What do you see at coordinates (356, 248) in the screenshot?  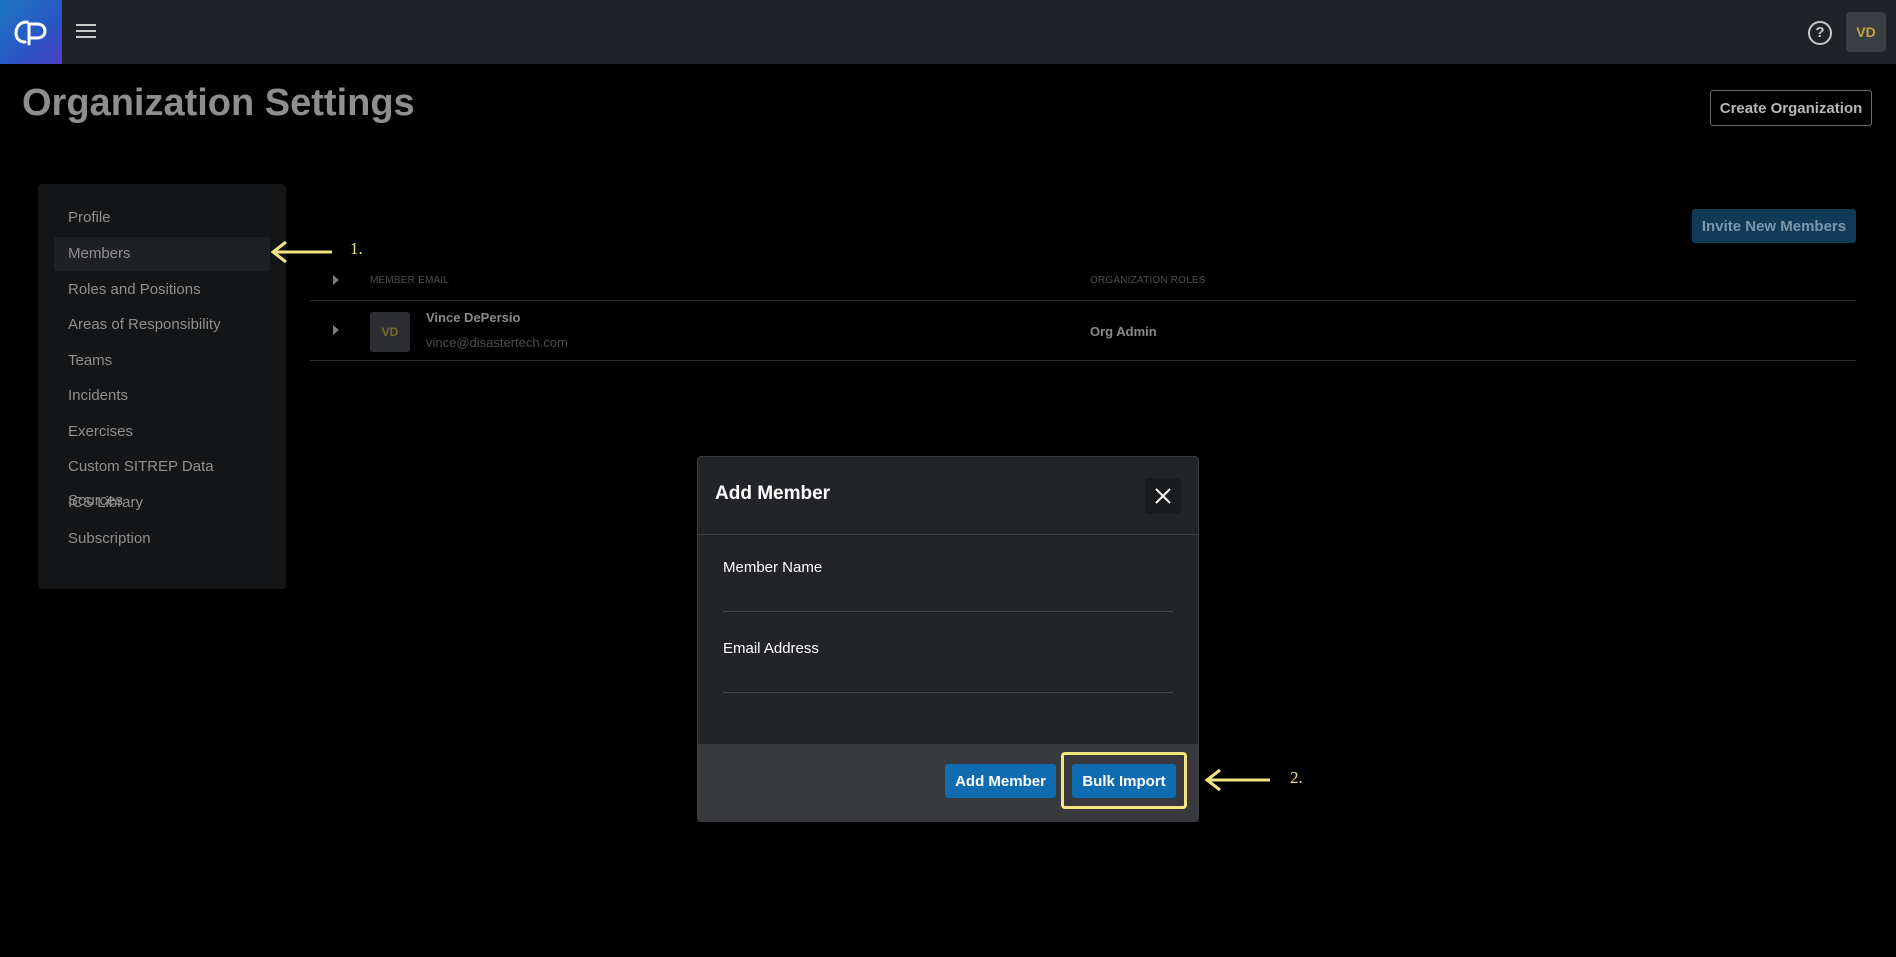 I see `annotation-step-1: 1.` at bounding box center [356, 248].